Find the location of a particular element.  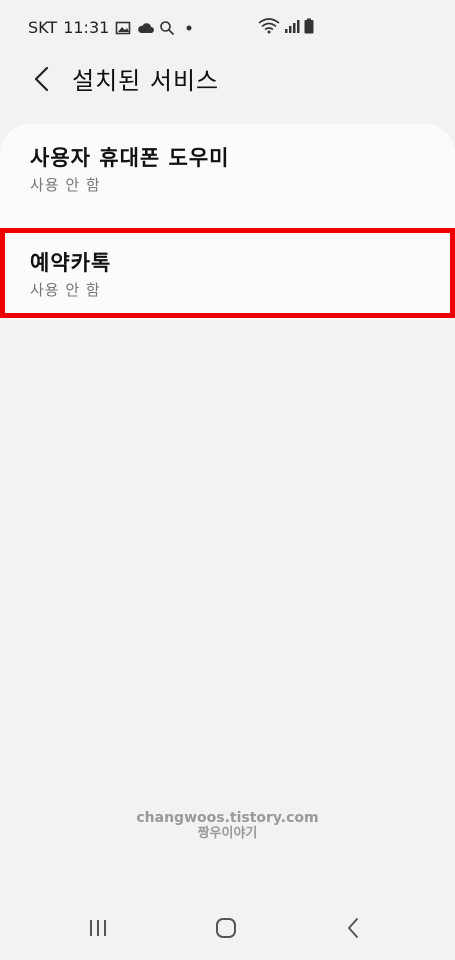

service-title: 사용자 휴대폰 도우미 is located at coordinates (130, 158).